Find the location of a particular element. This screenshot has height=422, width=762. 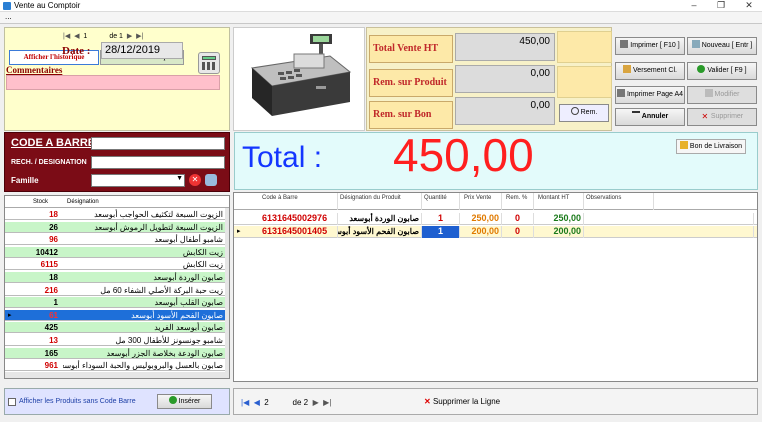

rem-produit-value: 0,00 is located at coordinates (505, 79).